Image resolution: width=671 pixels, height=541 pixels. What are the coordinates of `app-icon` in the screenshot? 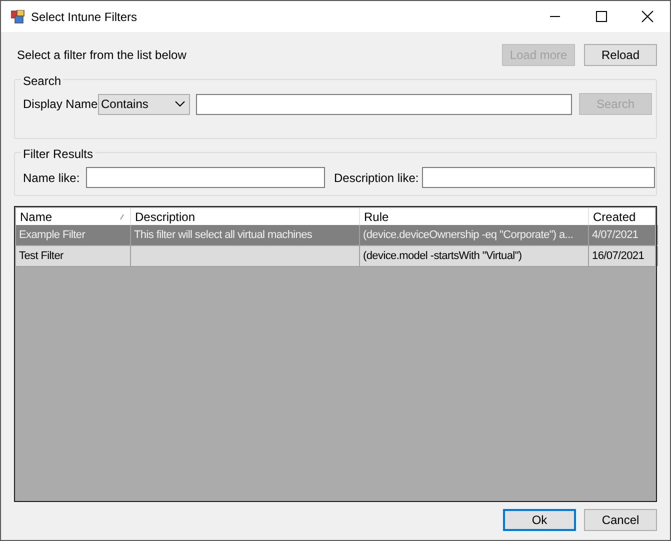 It's located at (18, 17).